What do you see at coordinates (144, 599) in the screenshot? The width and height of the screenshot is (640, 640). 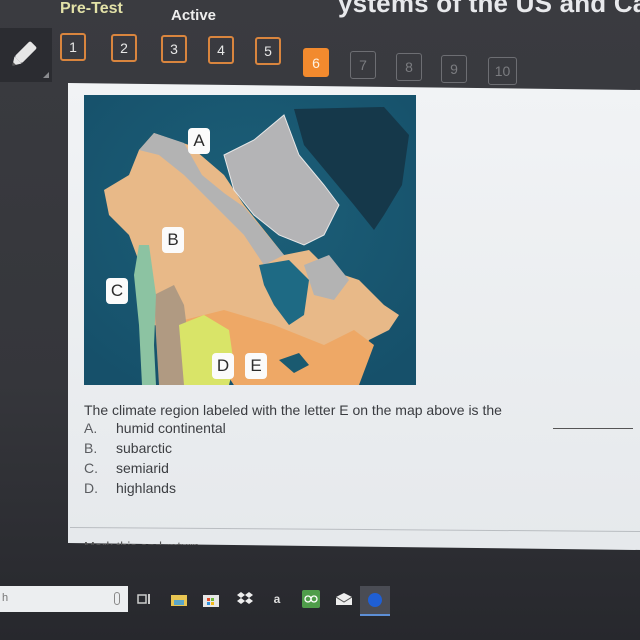 I see `task-view-icon` at bounding box center [144, 599].